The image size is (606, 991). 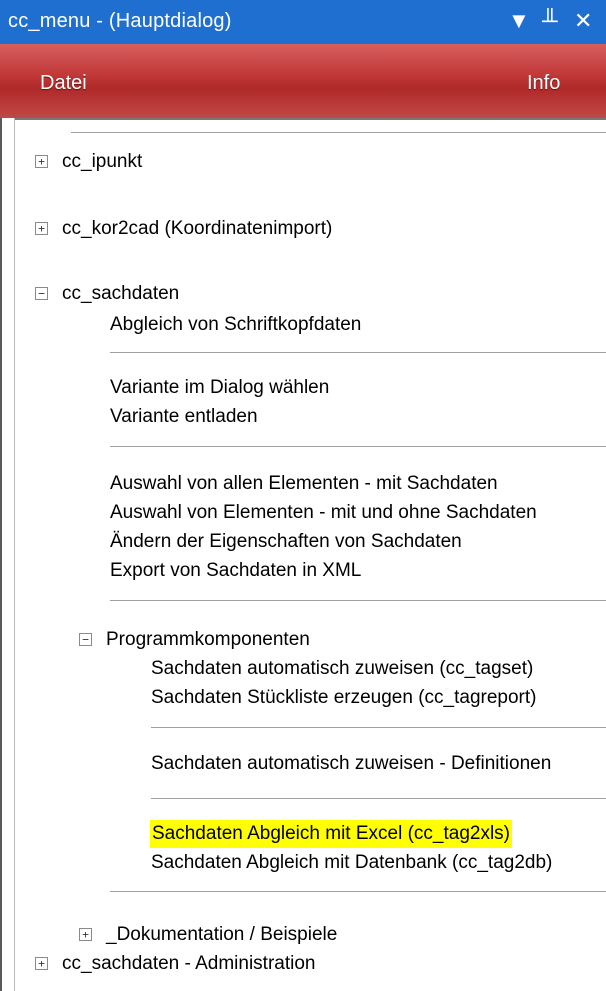 I want to click on top-border, so click(x=310, y=119).